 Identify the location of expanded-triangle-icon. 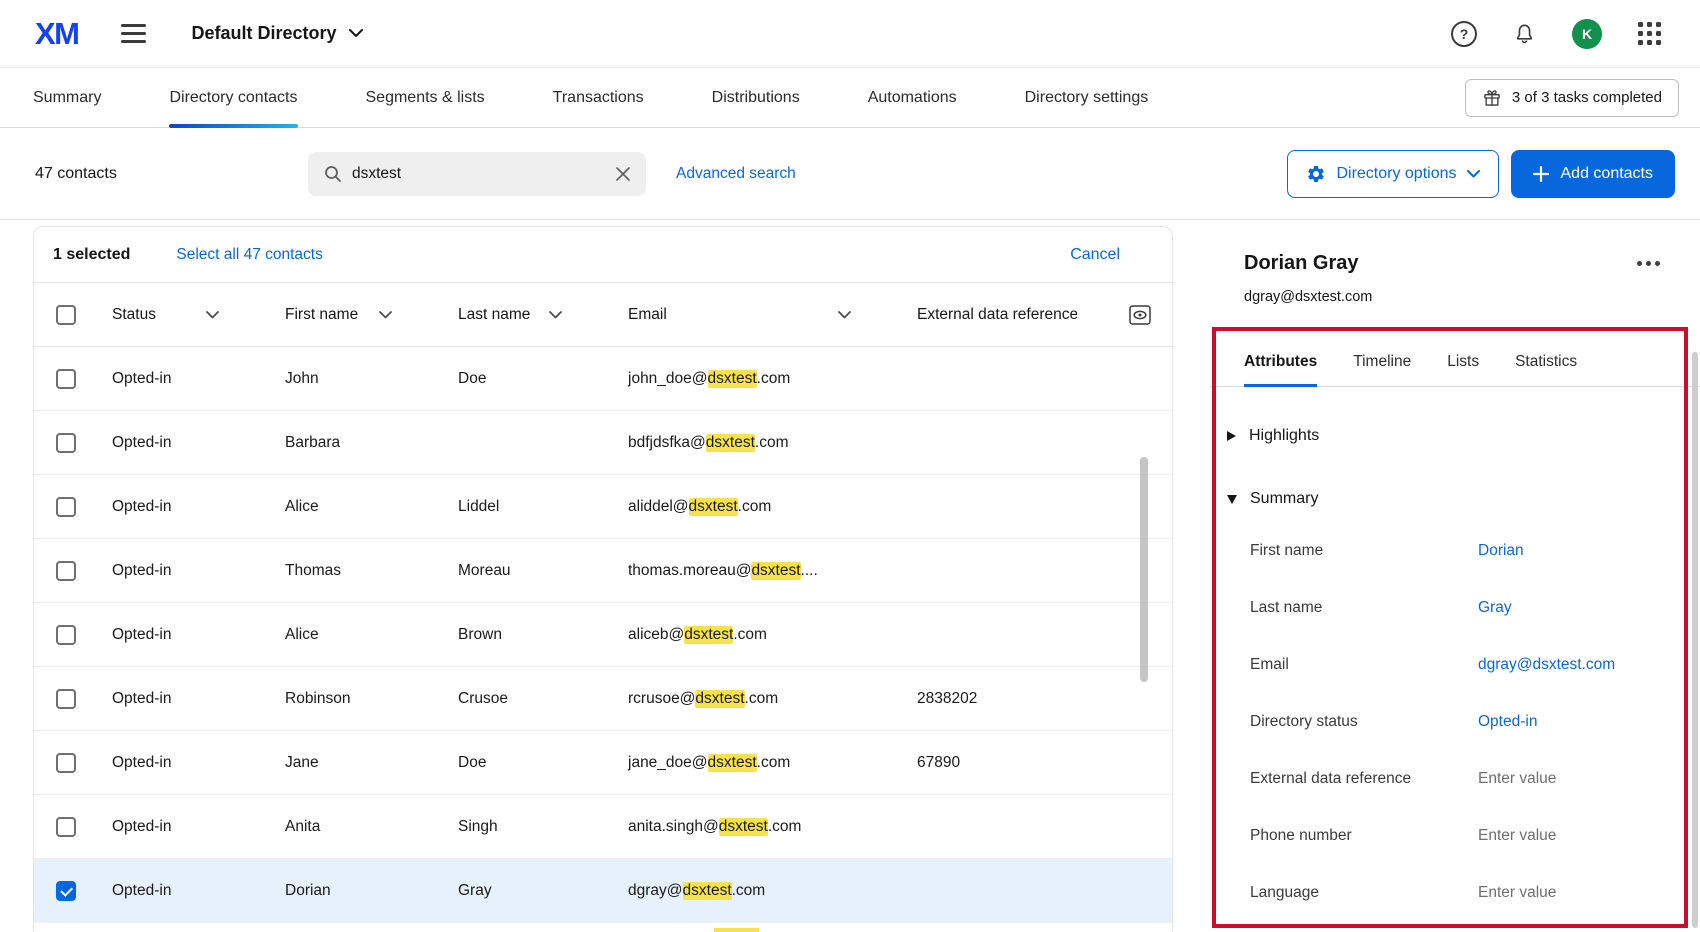
(1232, 499).